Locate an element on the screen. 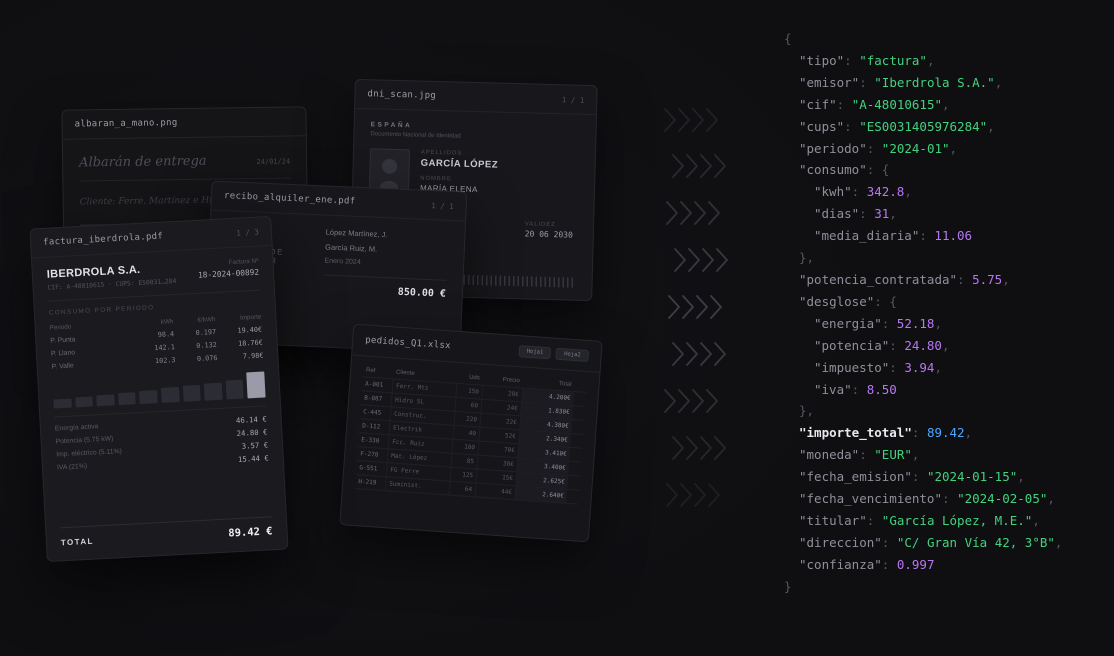  json-line: "desglose": { is located at coordinates (923, 302).